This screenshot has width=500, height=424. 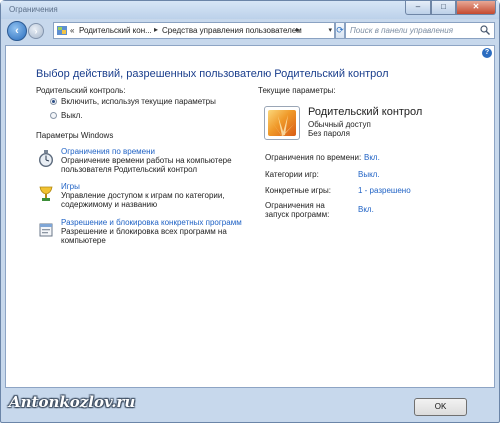 I want to click on games-icon, so click(x=46, y=193).